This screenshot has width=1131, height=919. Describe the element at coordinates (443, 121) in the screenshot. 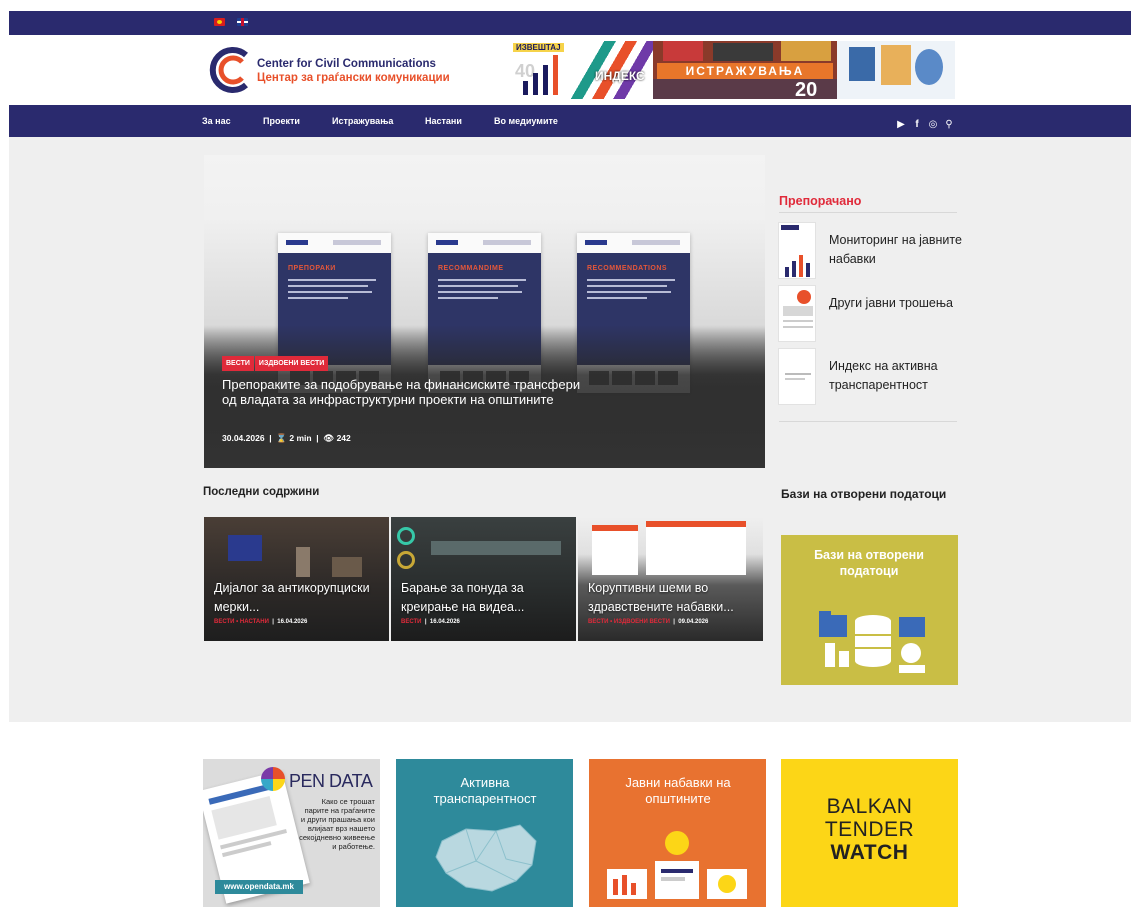

I see `nav-item-events: Настани` at that location.